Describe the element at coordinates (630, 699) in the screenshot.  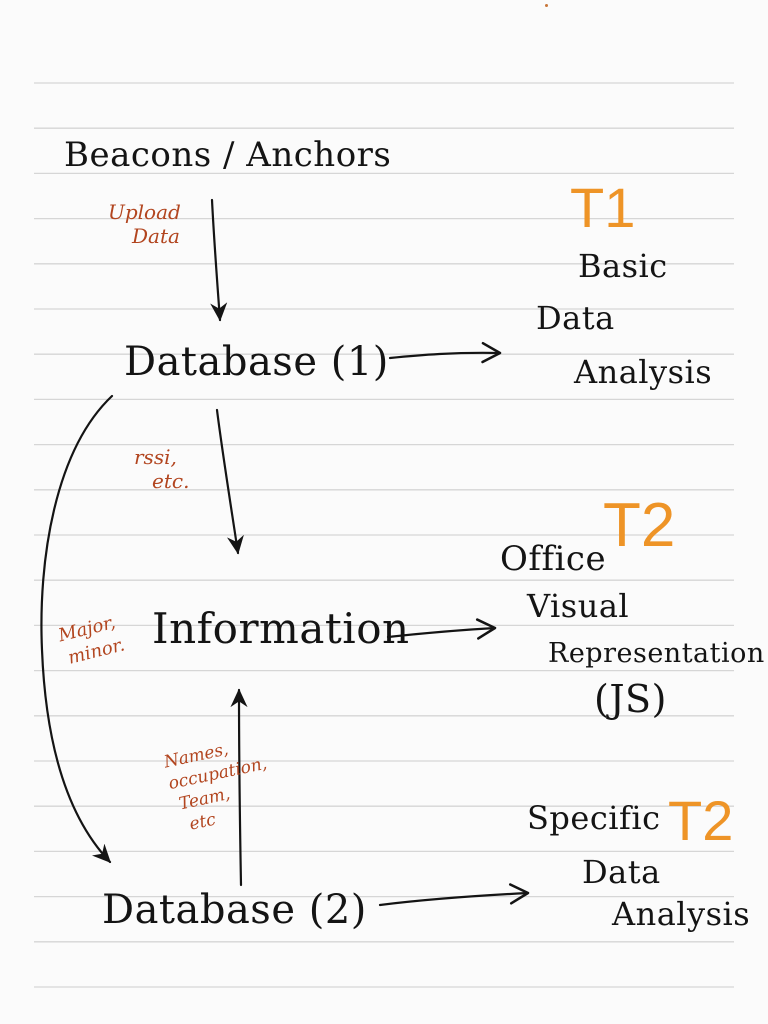
I see `output-t2-office-line-4: (JS)` at that location.